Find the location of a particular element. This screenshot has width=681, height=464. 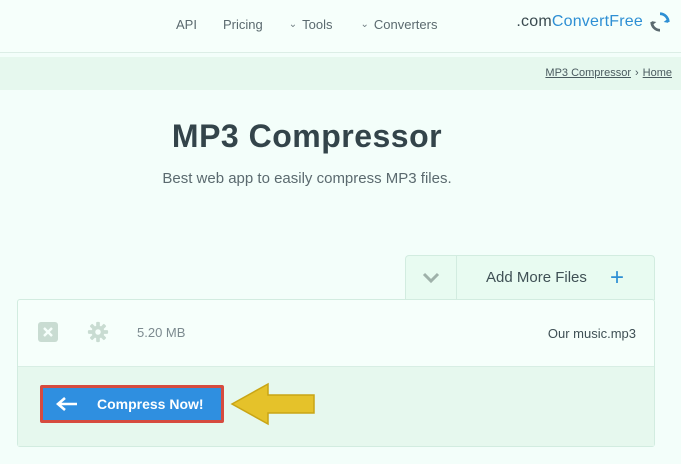

file-row: 5.20 MB Our music.mp3 is located at coordinates (336, 333).